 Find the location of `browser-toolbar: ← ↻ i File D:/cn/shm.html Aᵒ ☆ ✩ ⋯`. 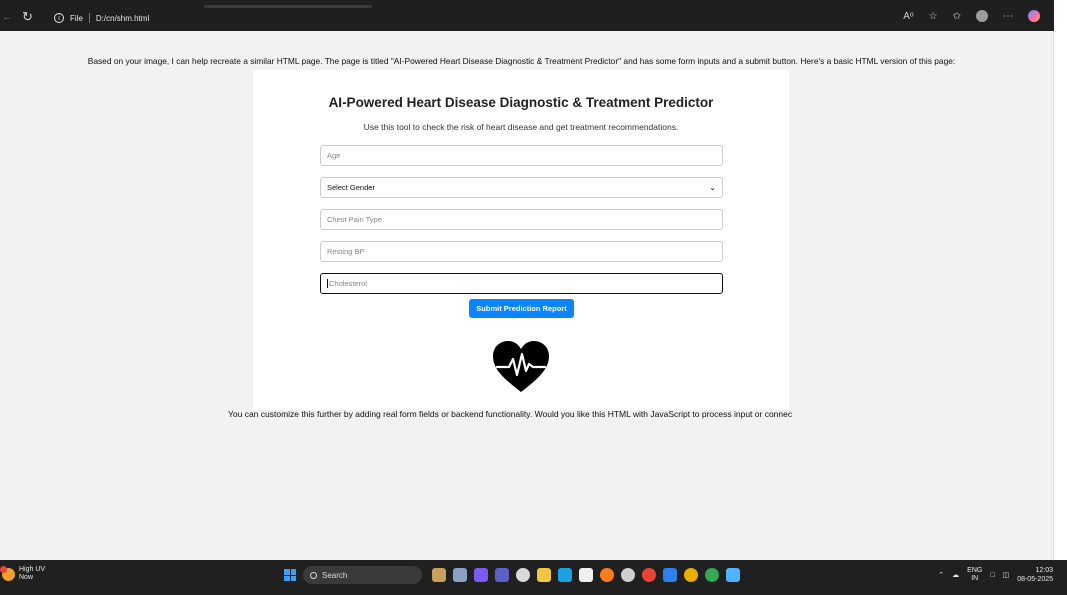

browser-toolbar: ← ↻ i File D:/cn/shm.html Aᵒ ☆ ✩ ⋯ is located at coordinates (527, 15).